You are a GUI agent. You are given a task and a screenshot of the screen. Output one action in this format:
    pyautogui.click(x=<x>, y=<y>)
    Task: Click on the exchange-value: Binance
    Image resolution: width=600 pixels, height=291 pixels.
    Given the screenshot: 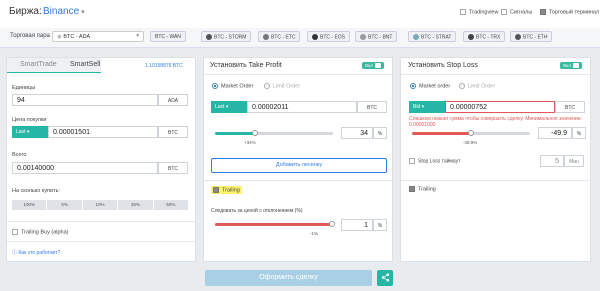 What is the action you would take?
    pyautogui.click(x=61, y=11)
    